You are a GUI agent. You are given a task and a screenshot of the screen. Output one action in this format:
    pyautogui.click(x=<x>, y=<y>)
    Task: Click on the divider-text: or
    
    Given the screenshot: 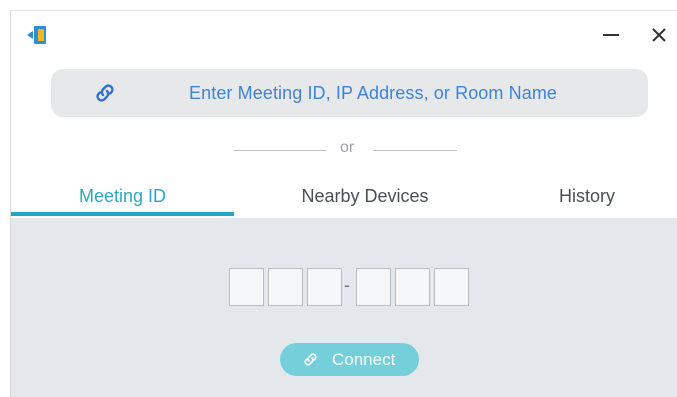 What is the action you would take?
    pyautogui.click(x=347, y=147)
    